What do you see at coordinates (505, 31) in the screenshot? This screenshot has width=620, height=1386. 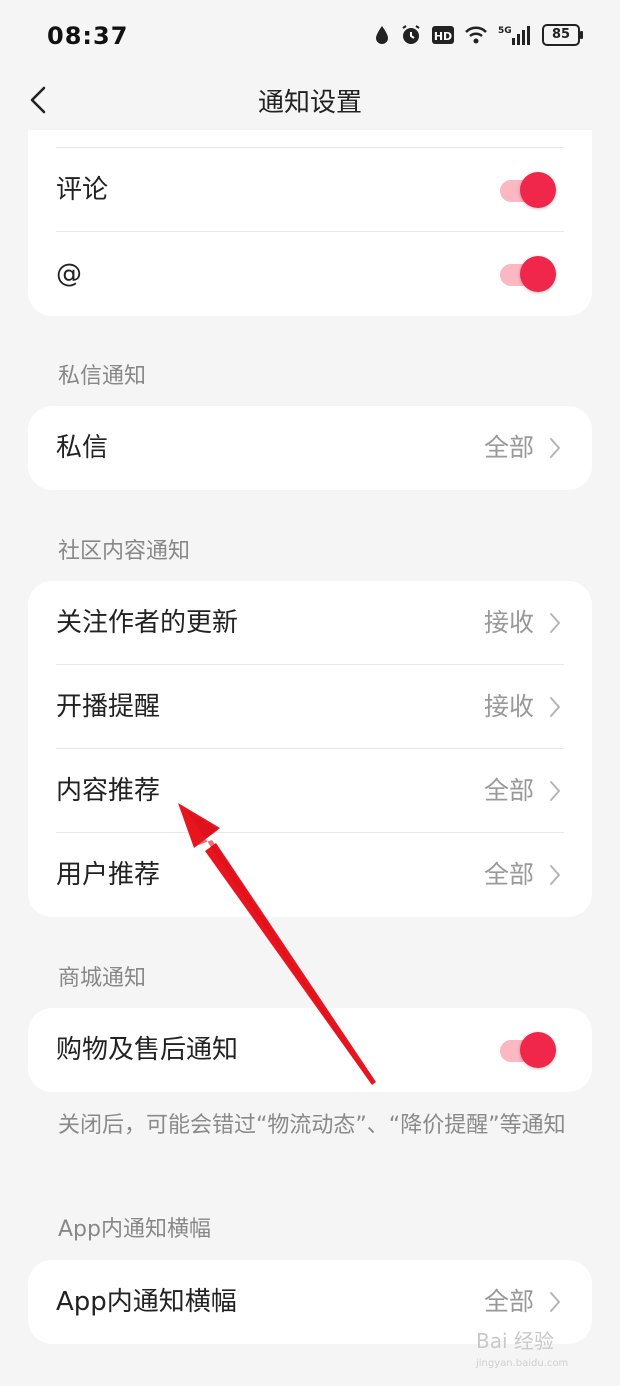 I see `svg-text: 5G` at bounding box center [505, 31].